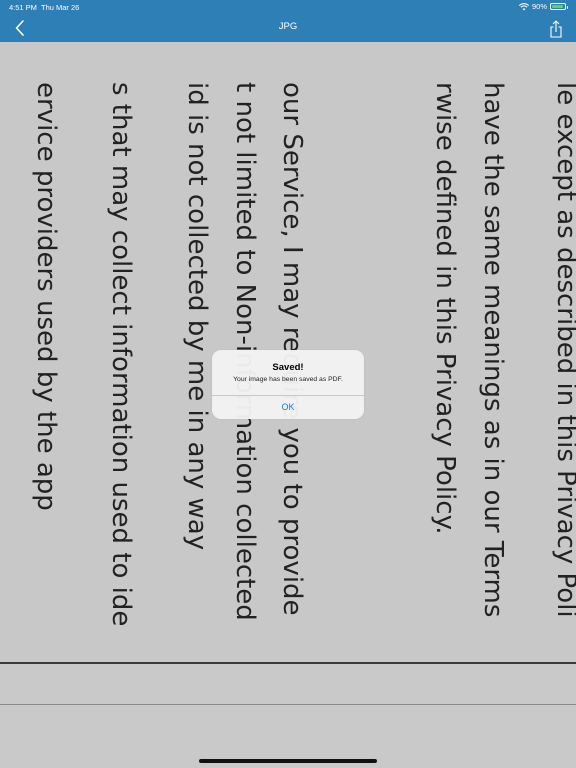 The image size is (576, 768). What do you see at coordinates (539, 6) in the screenshot?
I see `battery-percent: 90%` at bounding box center [539, 6].